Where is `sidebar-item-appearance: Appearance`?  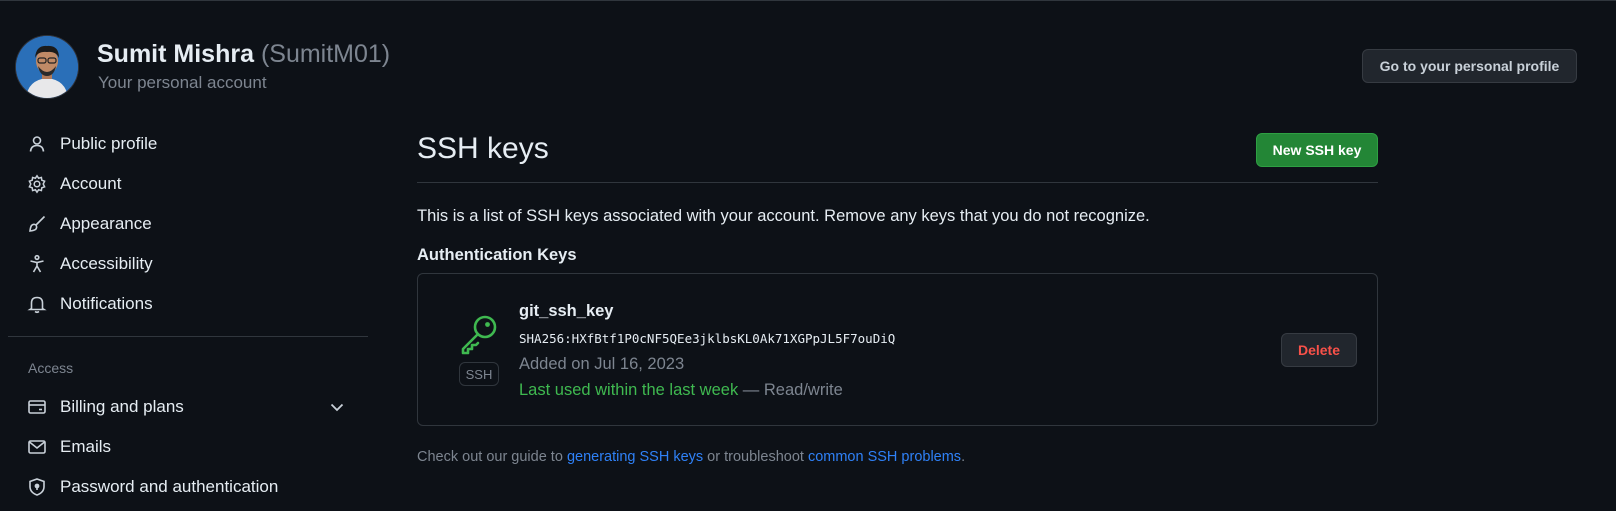
sidebar-item-appearance: Appearance is located at coordinates (89, 224).